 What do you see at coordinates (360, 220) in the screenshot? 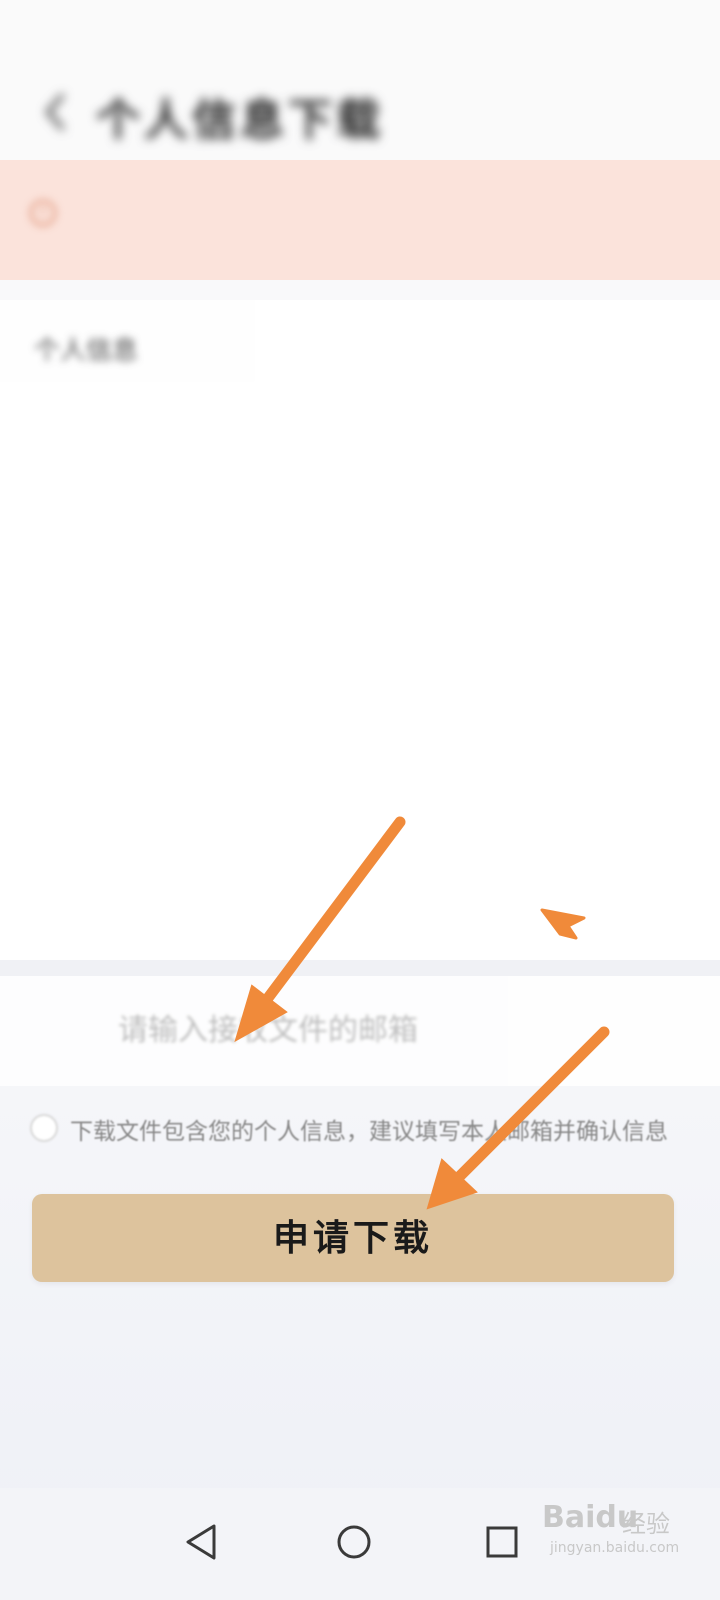
I see `warning-banner: !` at bounding box center [360, 220].